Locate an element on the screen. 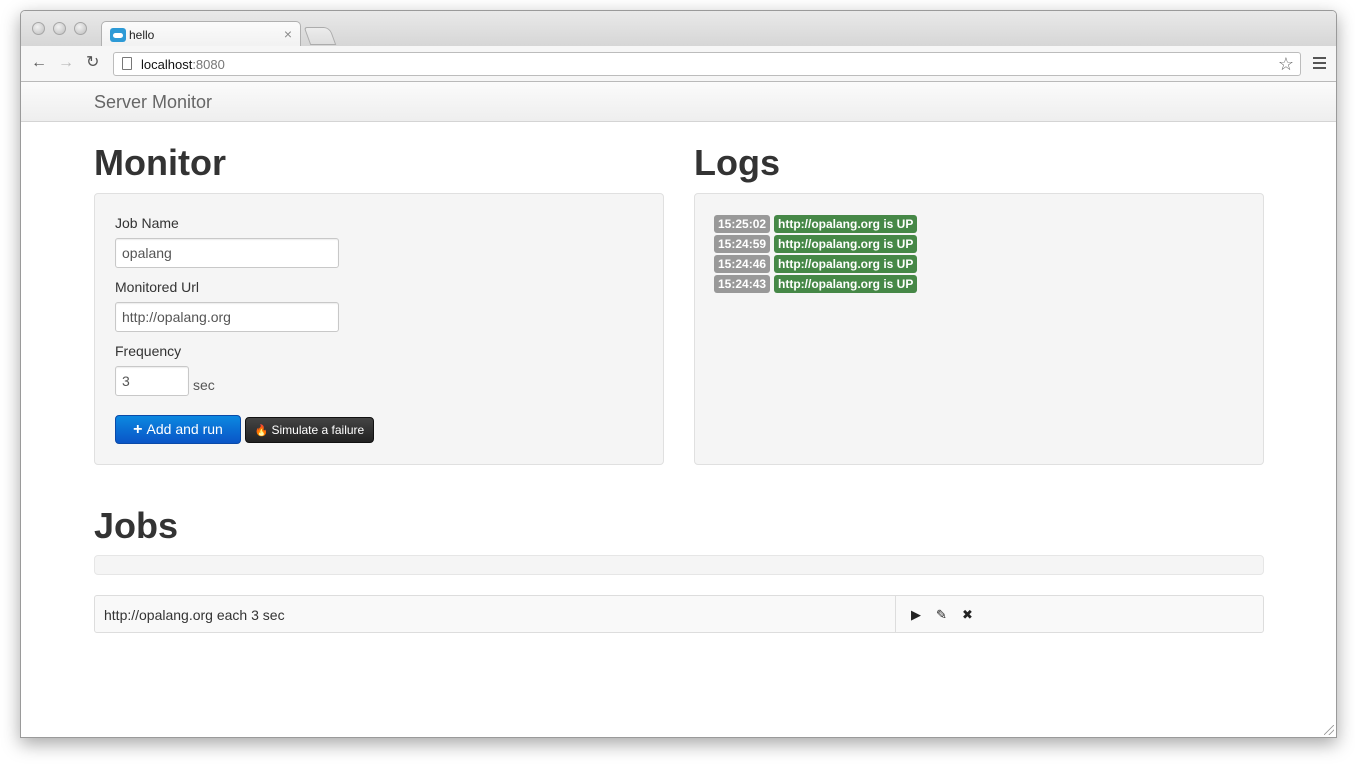  log-time-badge: 15:24:59 is located at coordinates (742, 244).